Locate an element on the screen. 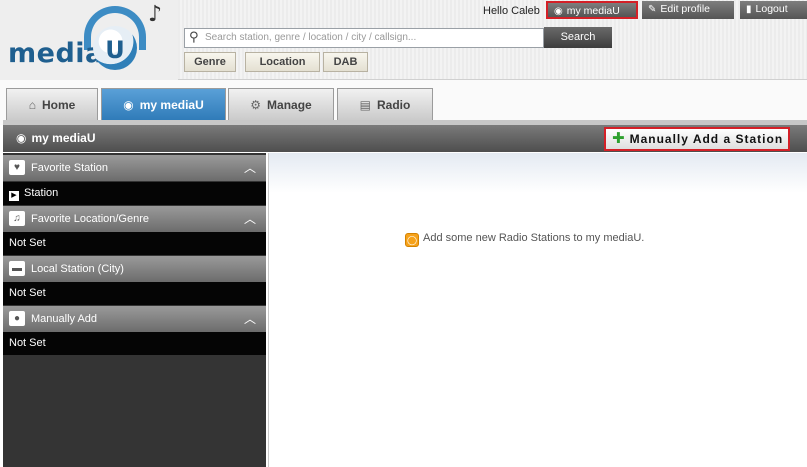 The width and height of the screenshot is (807, 467). sidebar-header-label: Favorite Station is located at coordinates (70, 168).